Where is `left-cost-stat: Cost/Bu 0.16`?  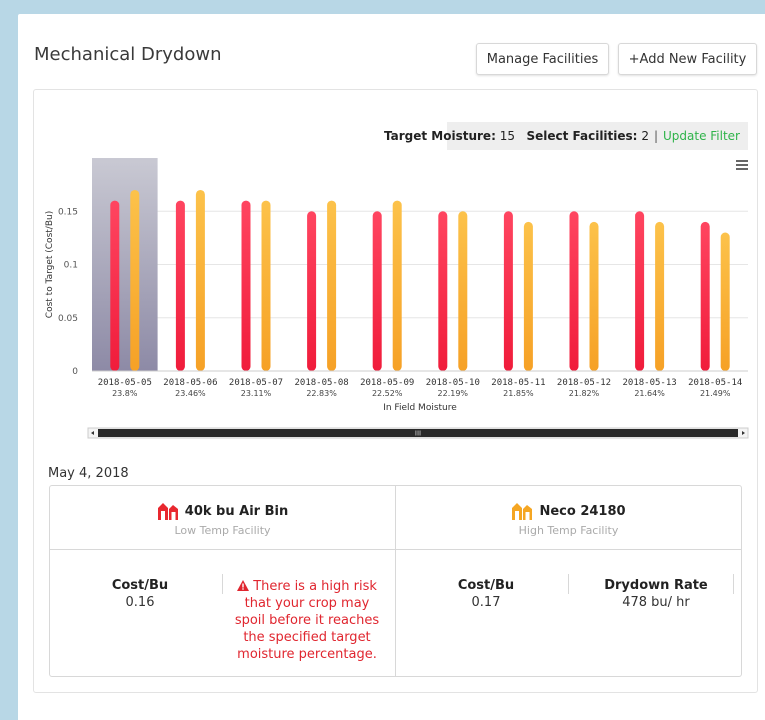 left-cost-stat: Cost/Bu 0.16 is located at coordinates (140, 594).